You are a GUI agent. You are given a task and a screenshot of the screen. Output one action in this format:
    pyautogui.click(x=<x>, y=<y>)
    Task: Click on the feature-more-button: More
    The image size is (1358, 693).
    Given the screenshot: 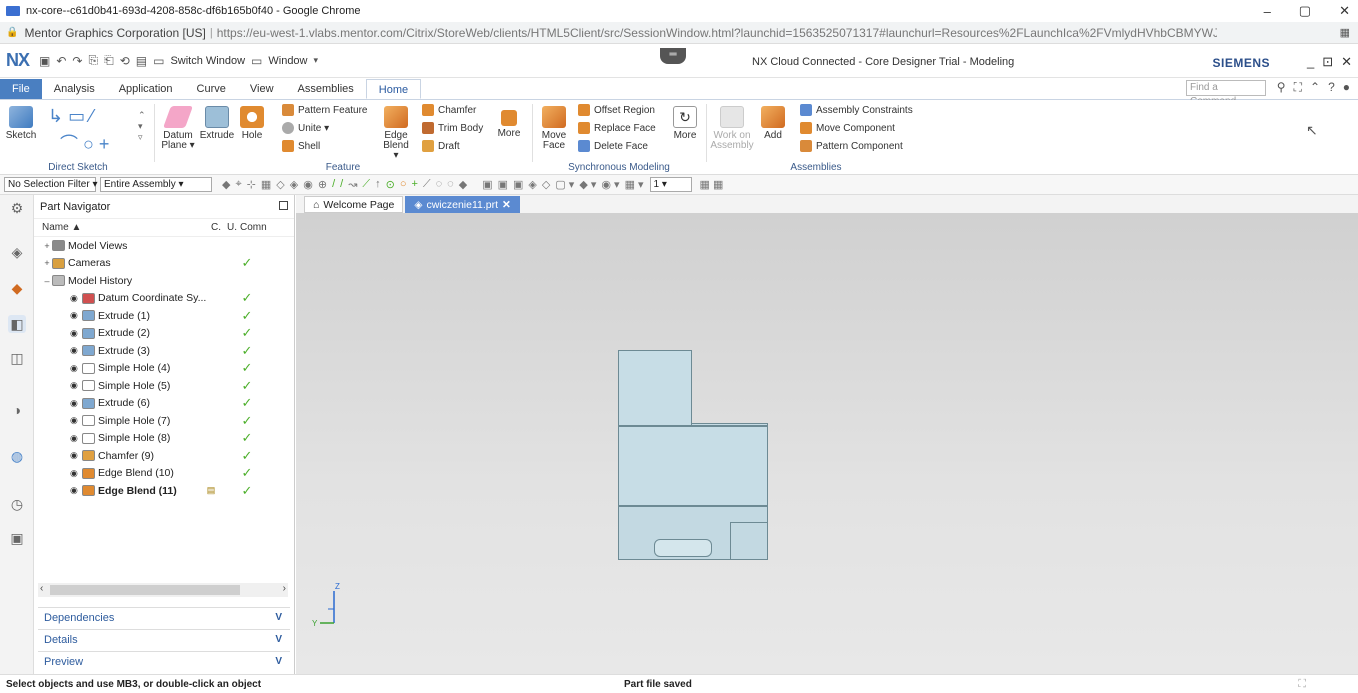 What is the action you would take?
    pyautogui.click(x=509, y=122)
    